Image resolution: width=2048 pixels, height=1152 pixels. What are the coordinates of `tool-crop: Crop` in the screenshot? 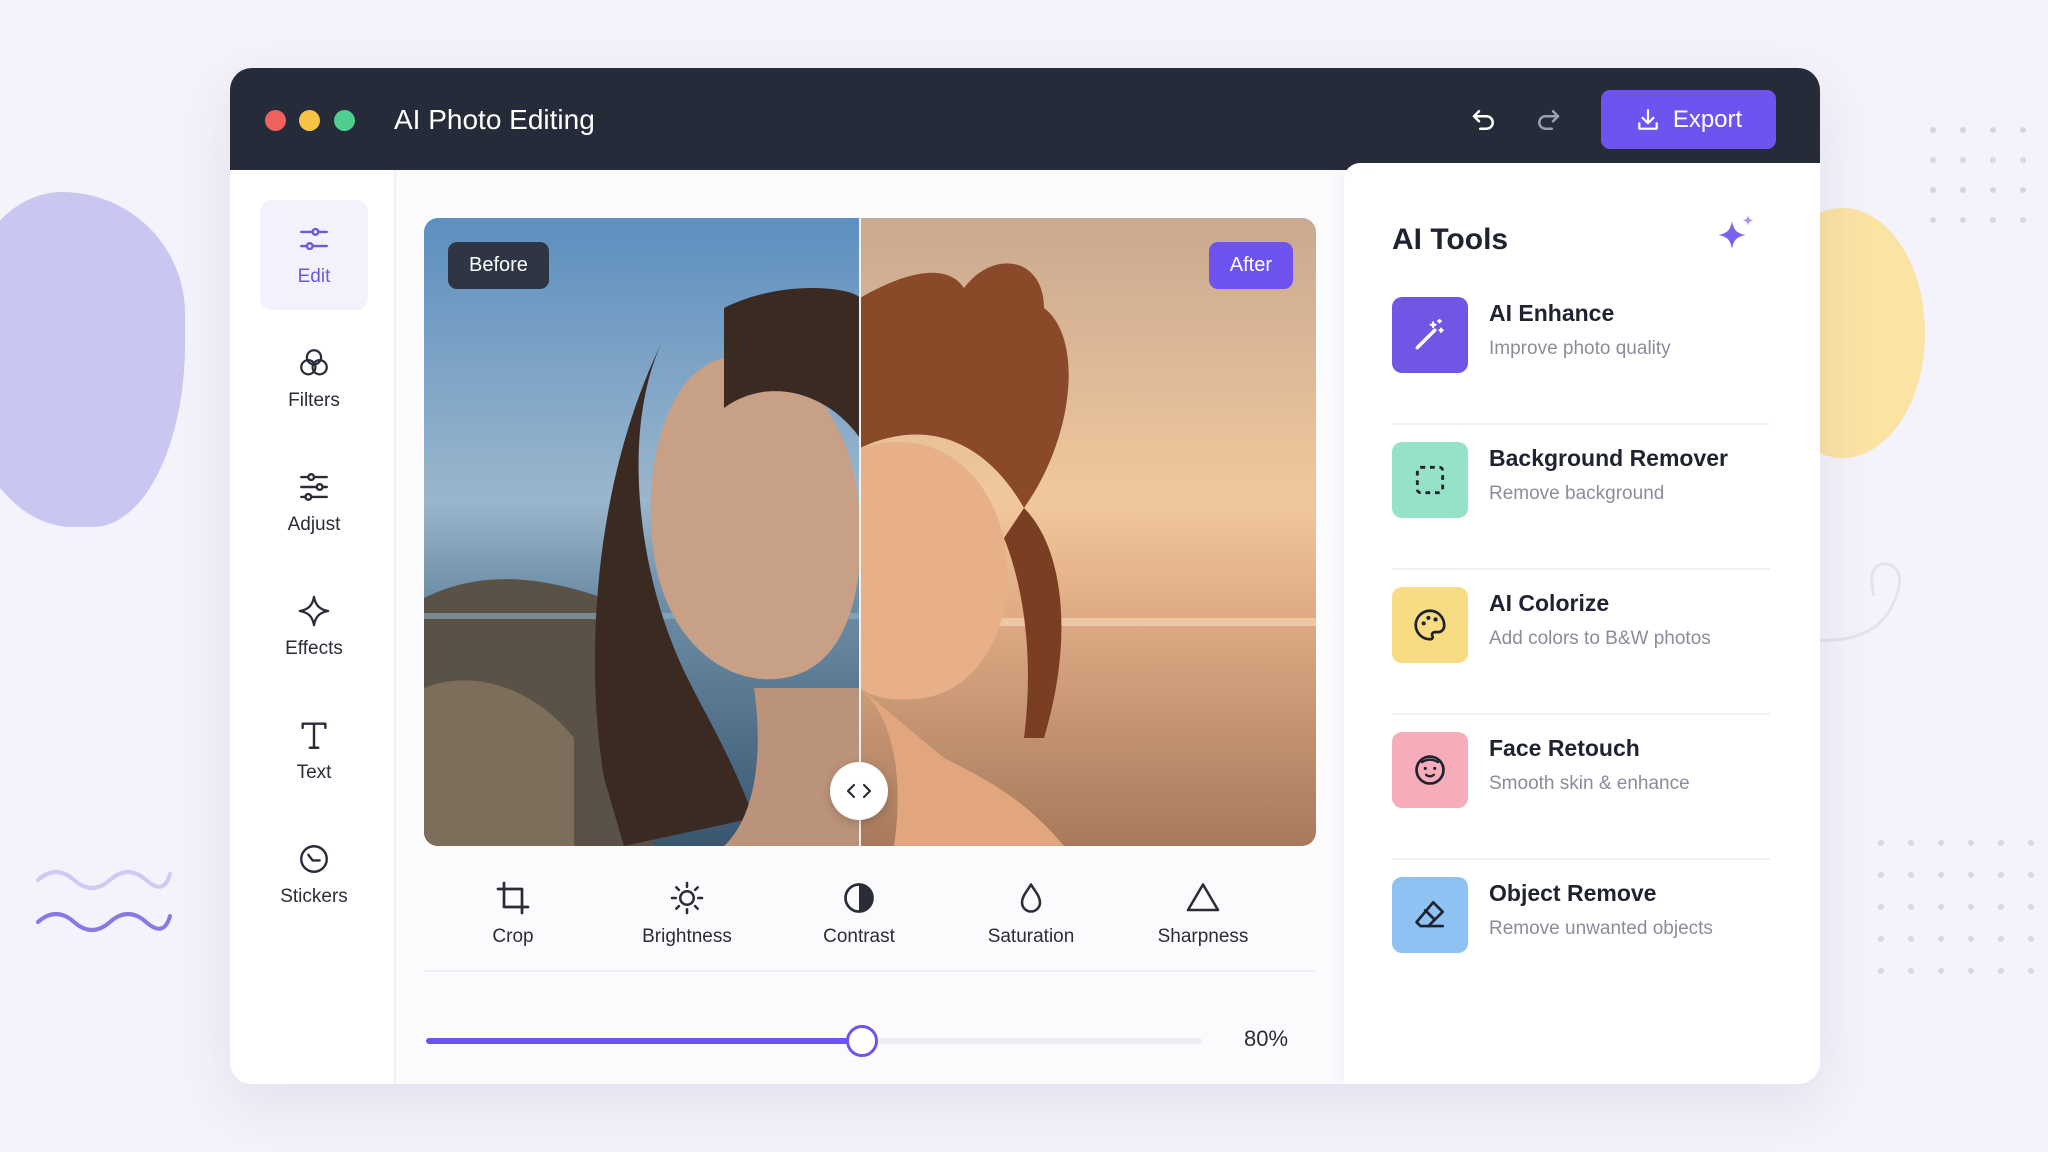 It's located at (513, 914).